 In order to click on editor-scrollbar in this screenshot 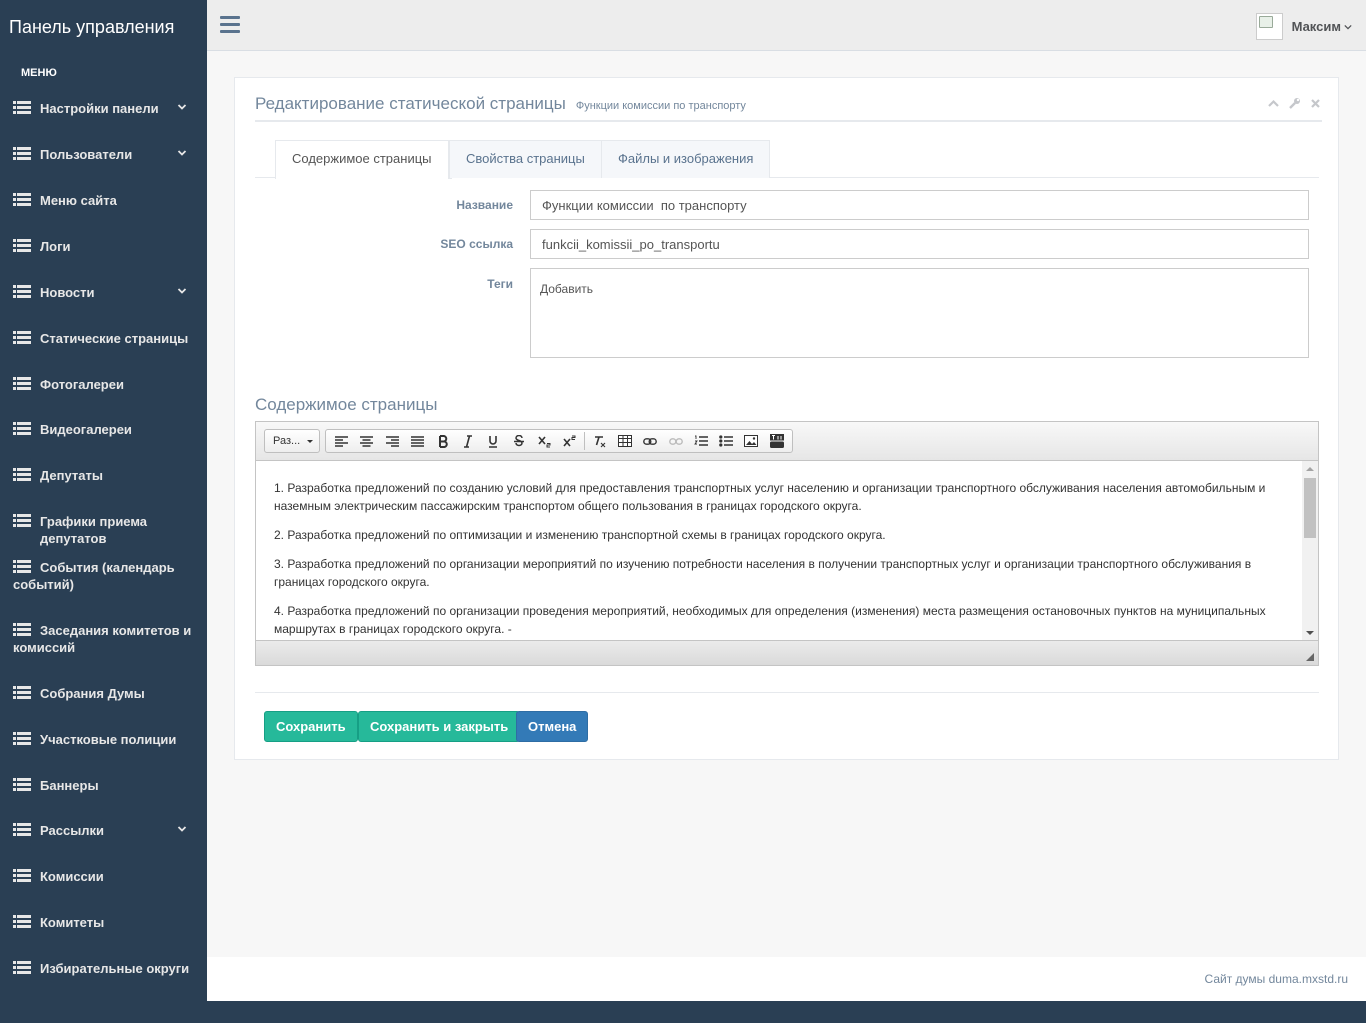, I will do `click(1310, 551)`.